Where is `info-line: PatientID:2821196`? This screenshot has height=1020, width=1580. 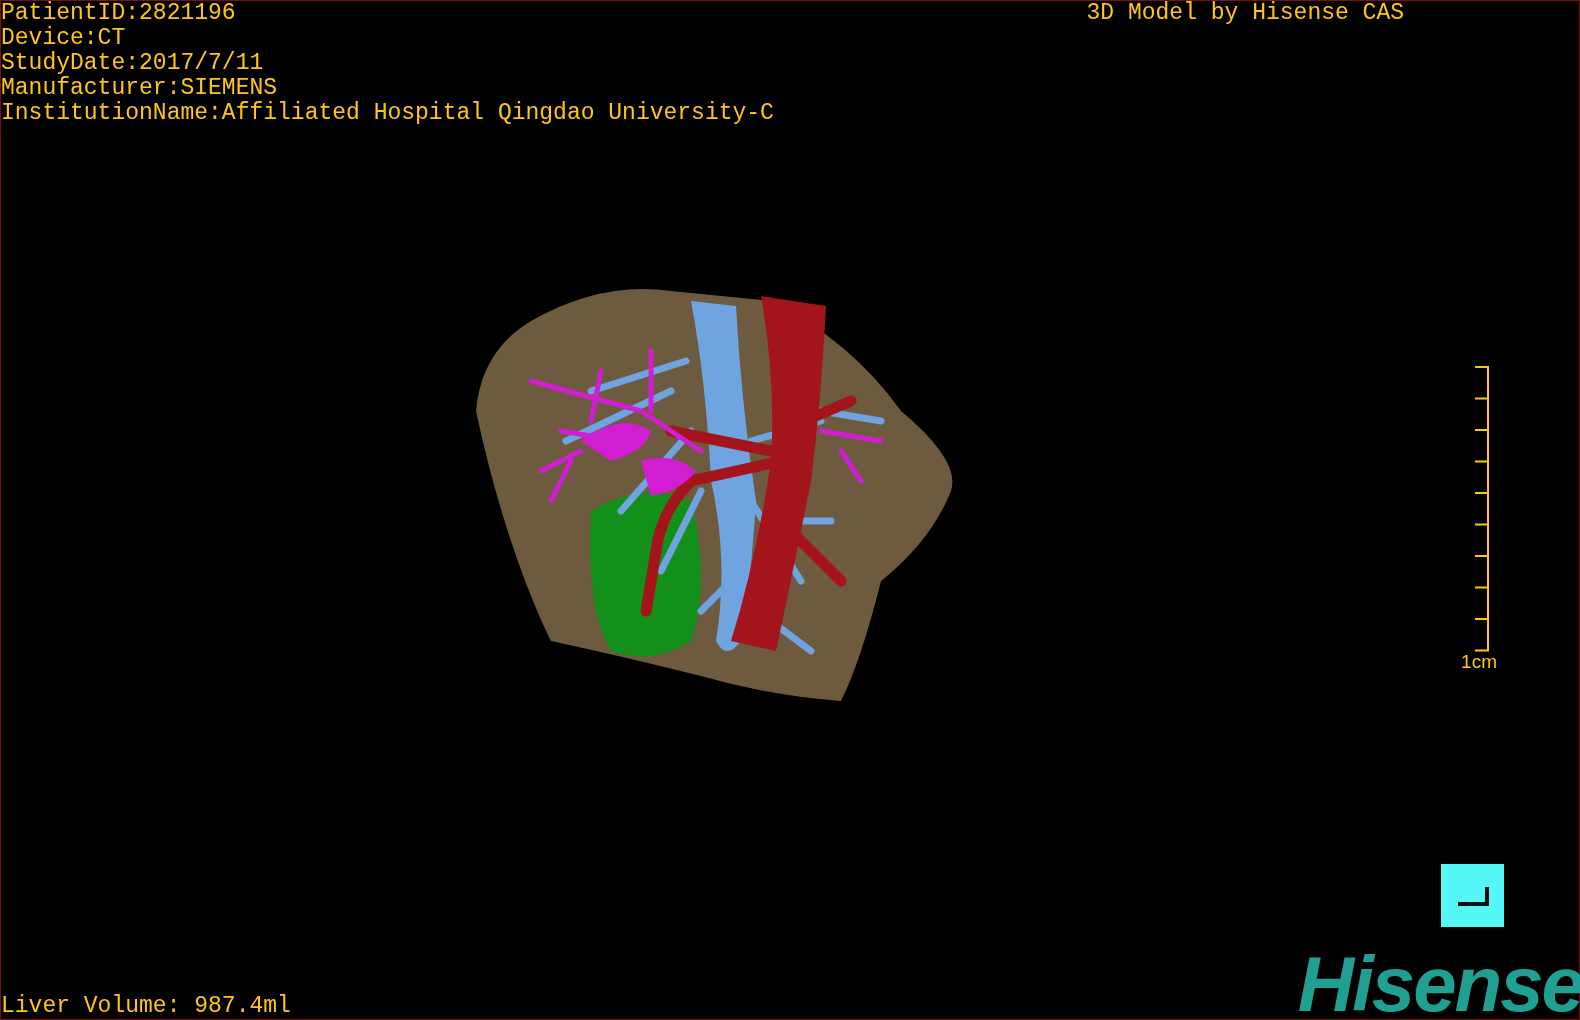
info-line: PatientID:2821196 is located at coordinates (119, 13).